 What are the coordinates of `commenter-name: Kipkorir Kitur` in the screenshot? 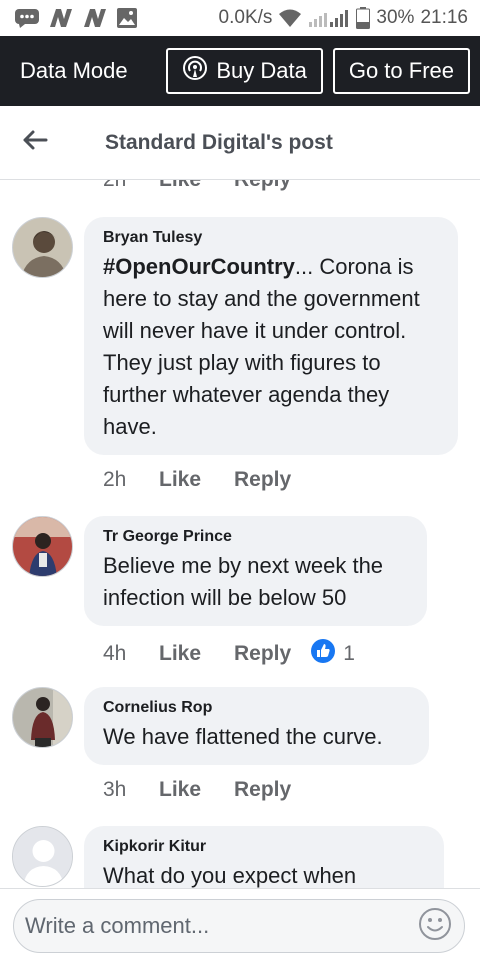 It's located at (263, 847).